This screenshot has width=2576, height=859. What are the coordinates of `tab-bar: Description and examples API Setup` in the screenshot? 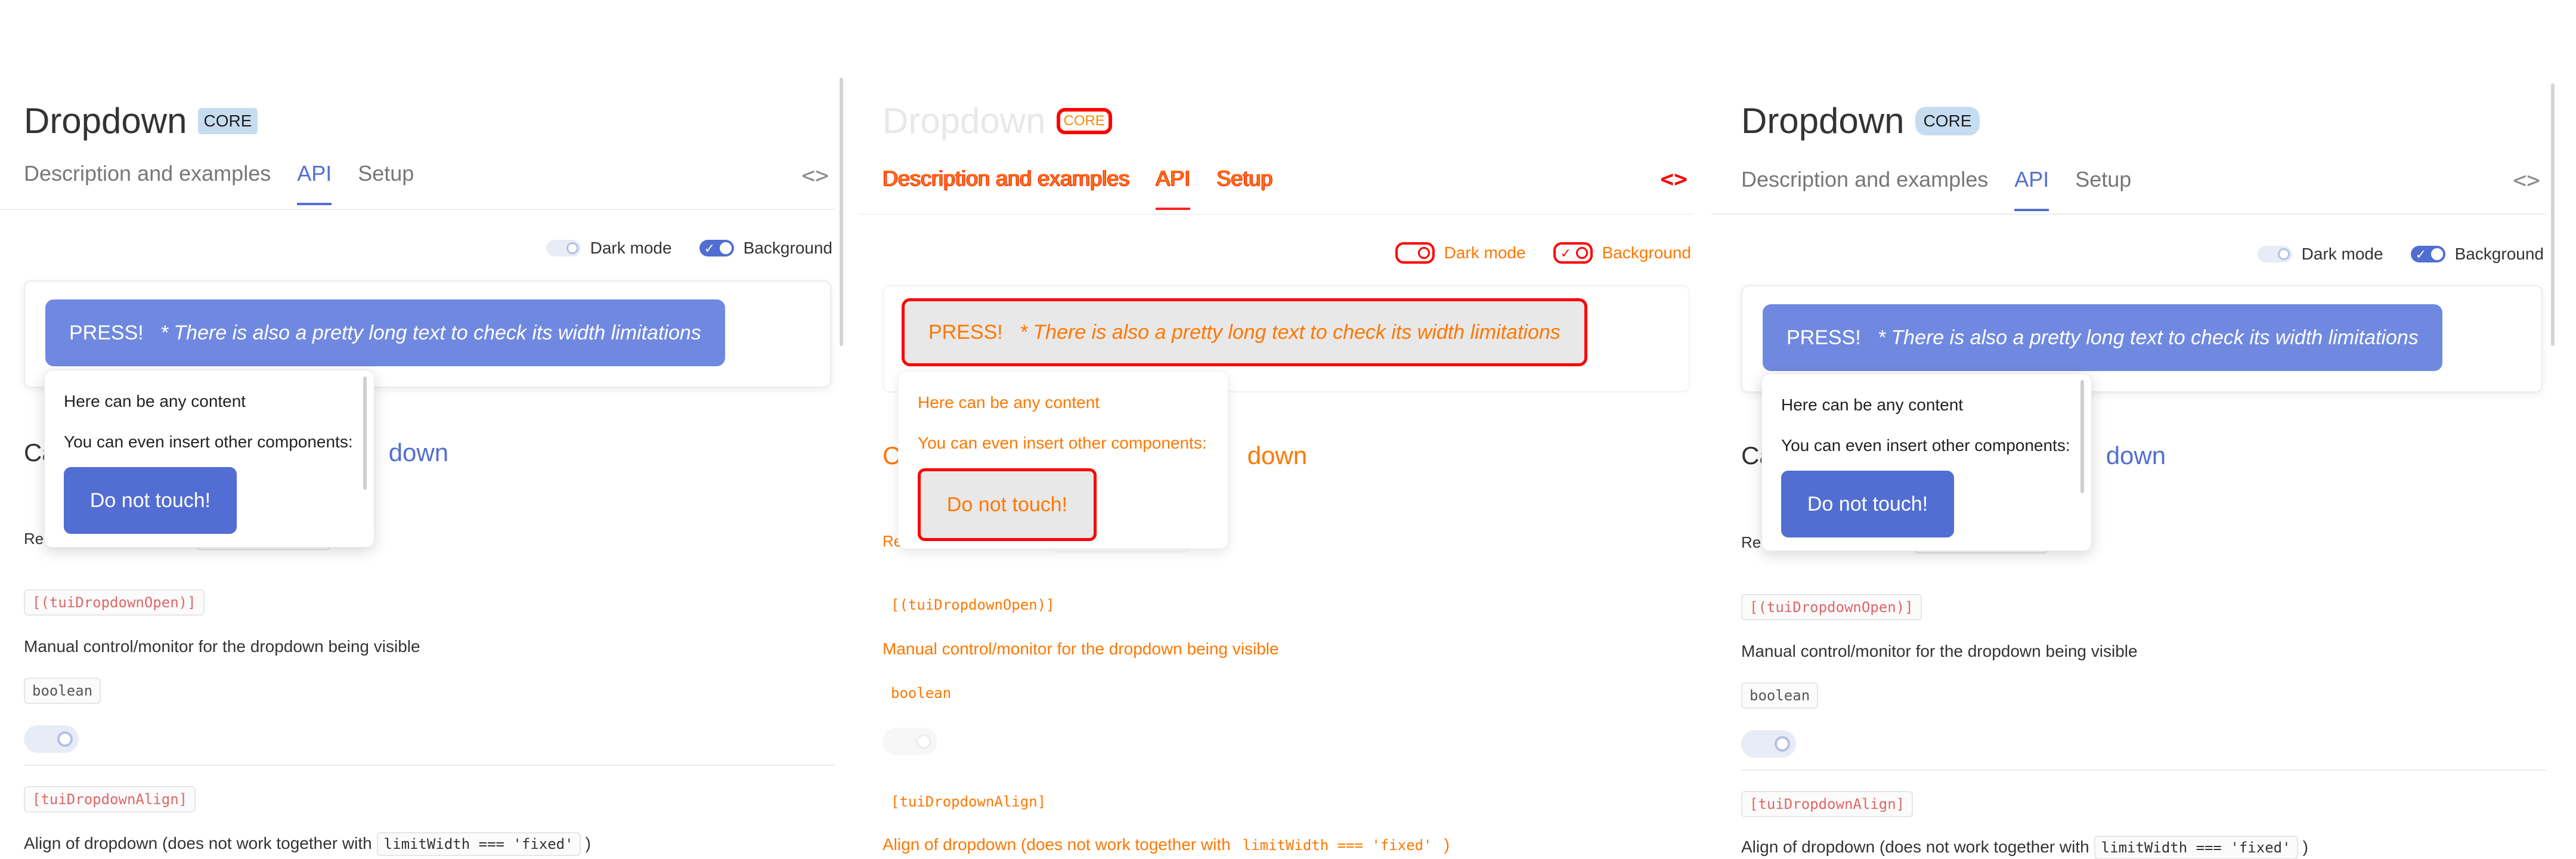 It's located at (1091, 188).